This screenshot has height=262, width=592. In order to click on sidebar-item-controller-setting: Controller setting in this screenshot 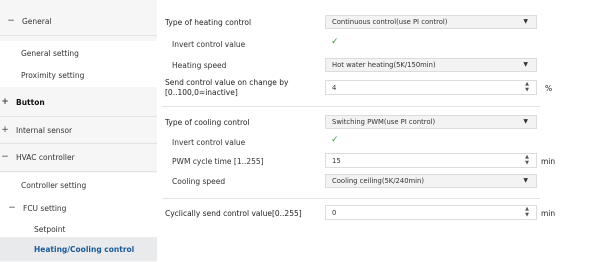, I will do `click(78, 185)`.